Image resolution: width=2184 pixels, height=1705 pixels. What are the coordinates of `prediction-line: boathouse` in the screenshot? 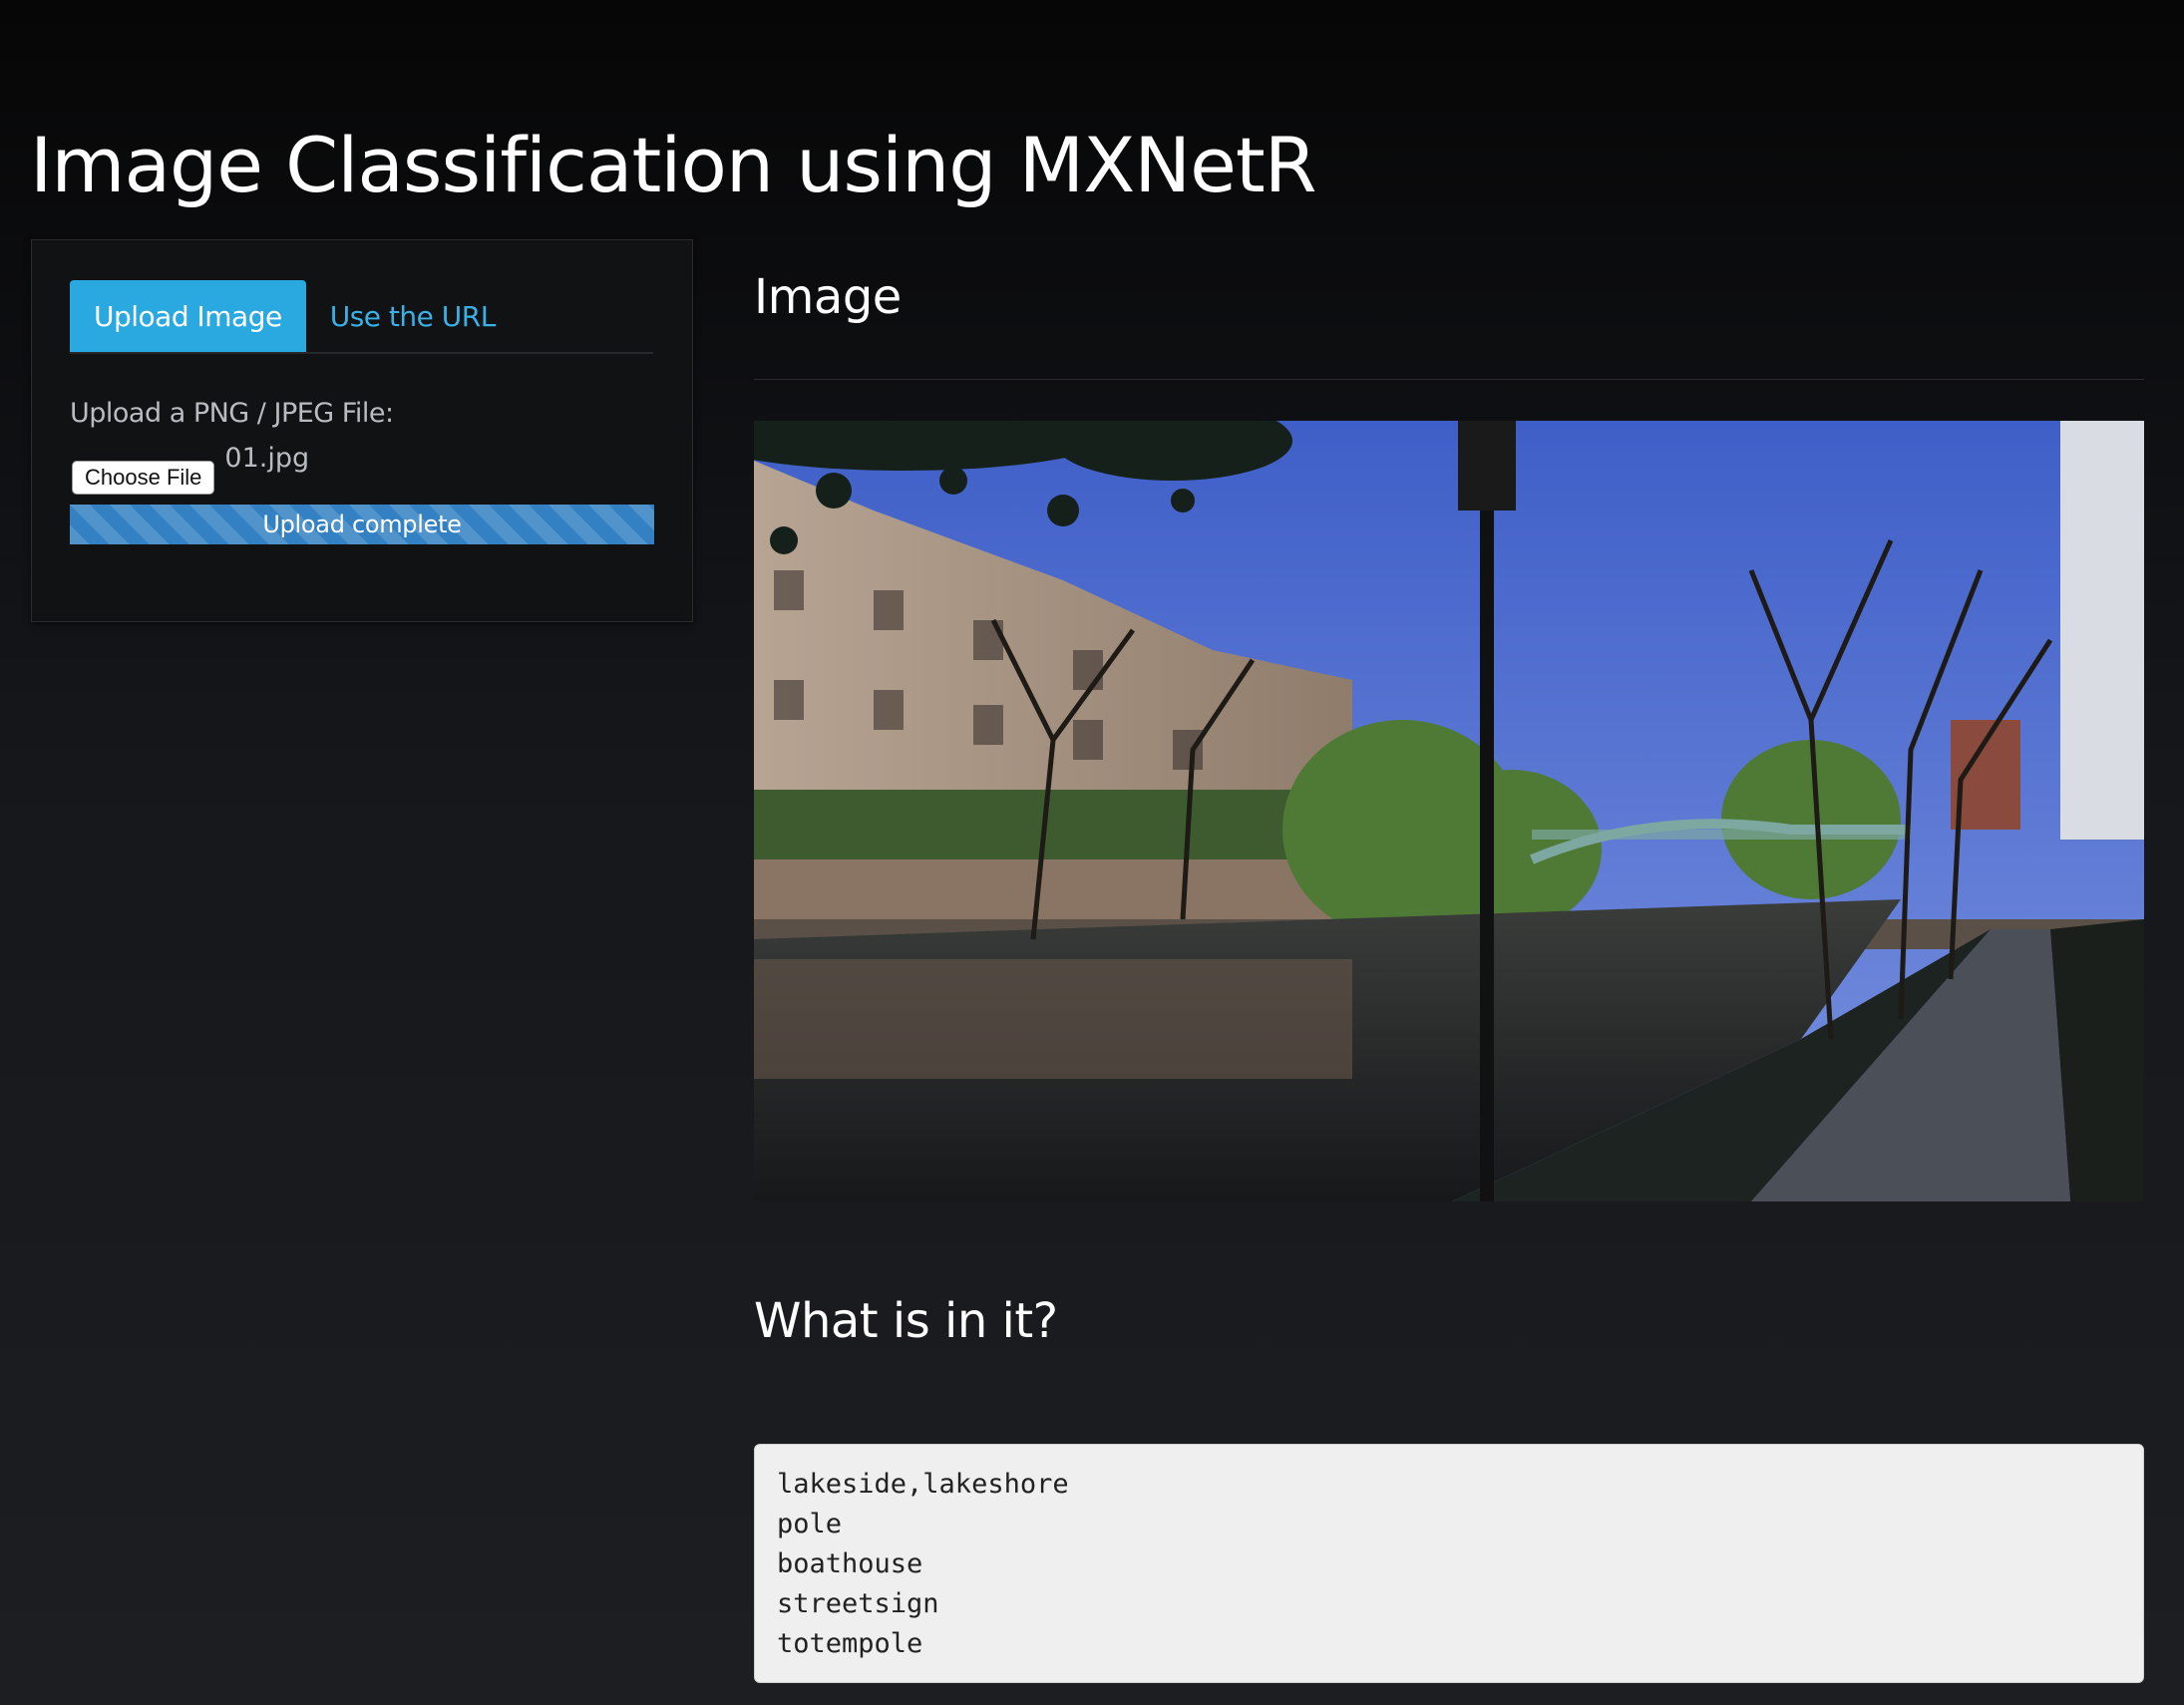 It's located at (850, 1563).